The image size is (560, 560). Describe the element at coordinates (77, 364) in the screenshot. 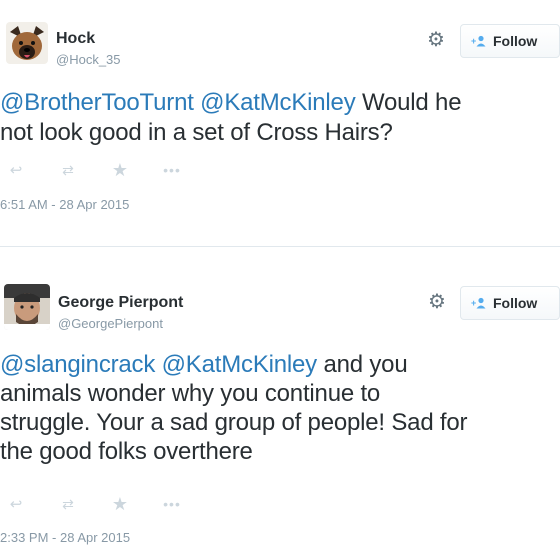

I see `mention-link: @slangincrack` at that location.